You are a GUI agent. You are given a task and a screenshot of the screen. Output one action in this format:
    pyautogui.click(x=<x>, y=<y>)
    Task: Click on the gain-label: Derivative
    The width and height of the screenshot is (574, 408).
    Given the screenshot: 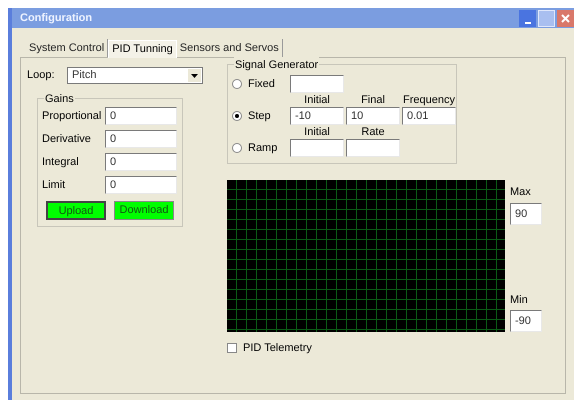 What is the action you would take?
    pyautogui.click(x=67, y=139)
    